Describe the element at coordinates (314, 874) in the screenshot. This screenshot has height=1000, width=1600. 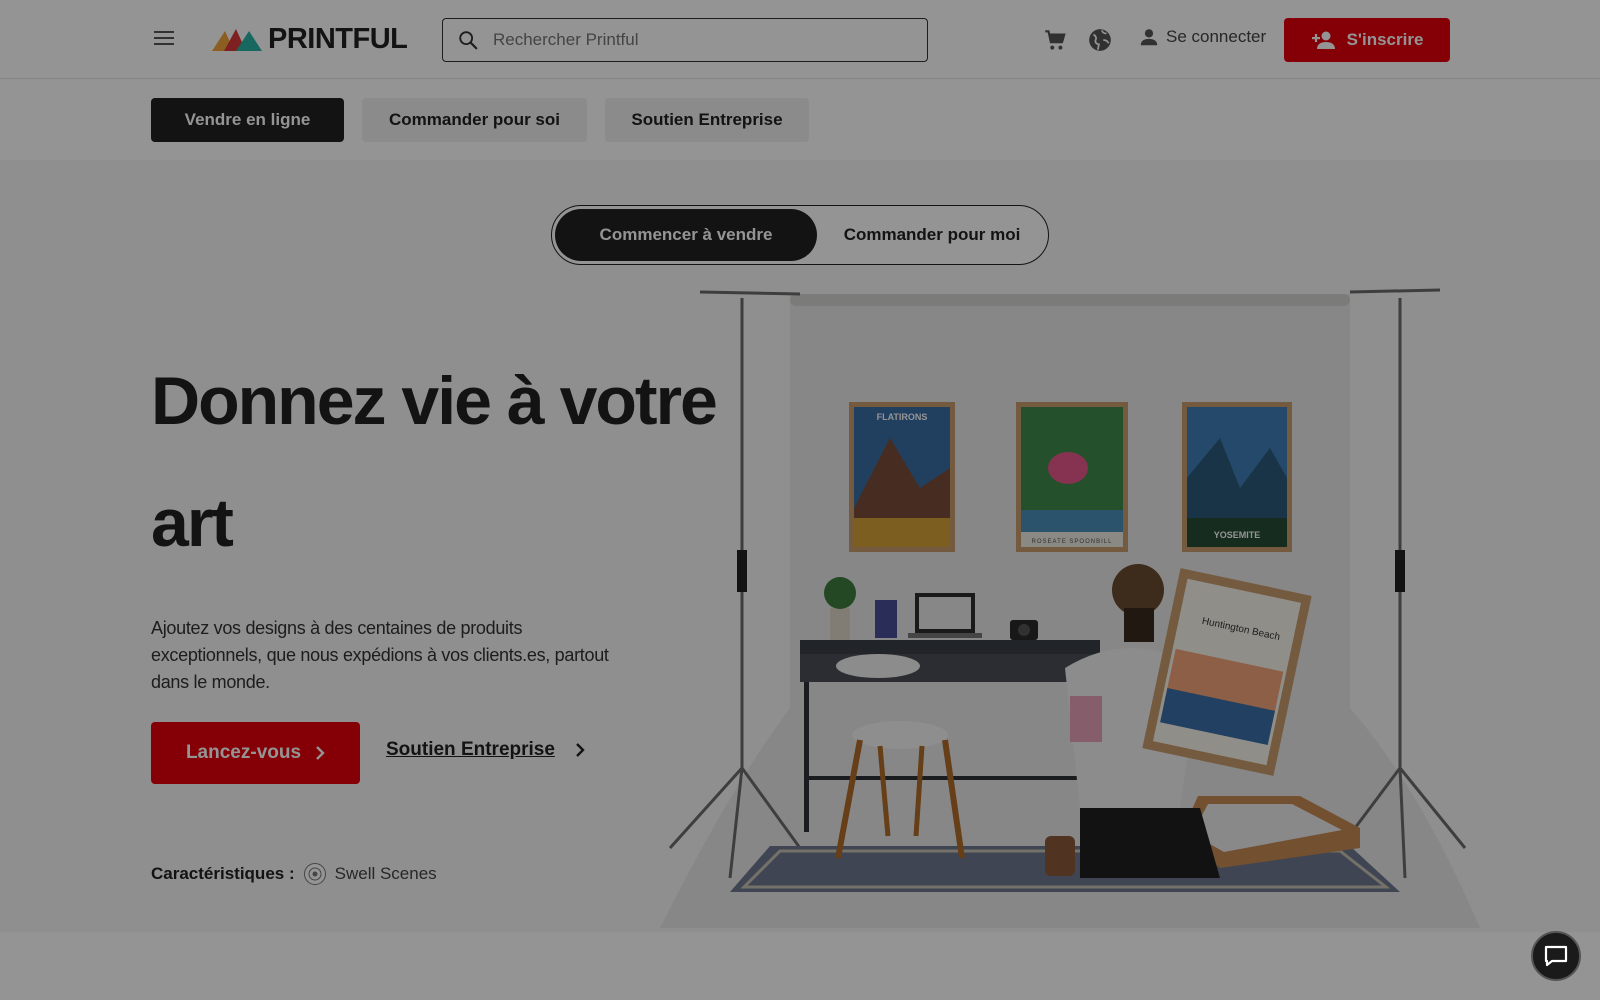
I see `store-badge-icon` at that location.